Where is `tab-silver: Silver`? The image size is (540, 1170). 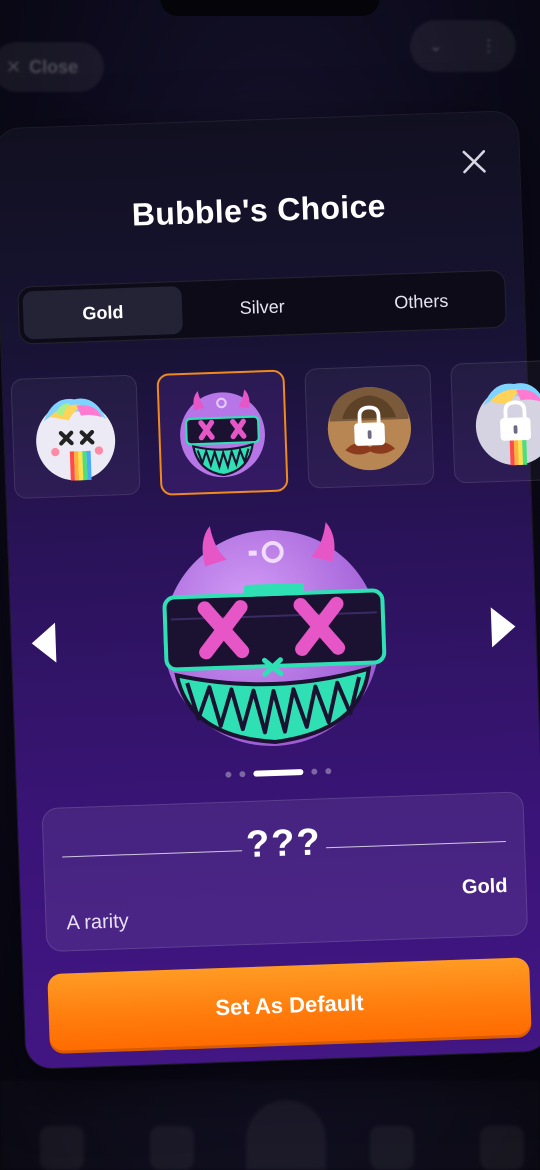 tab-silver: Silver is located at coordinates (262, 307).